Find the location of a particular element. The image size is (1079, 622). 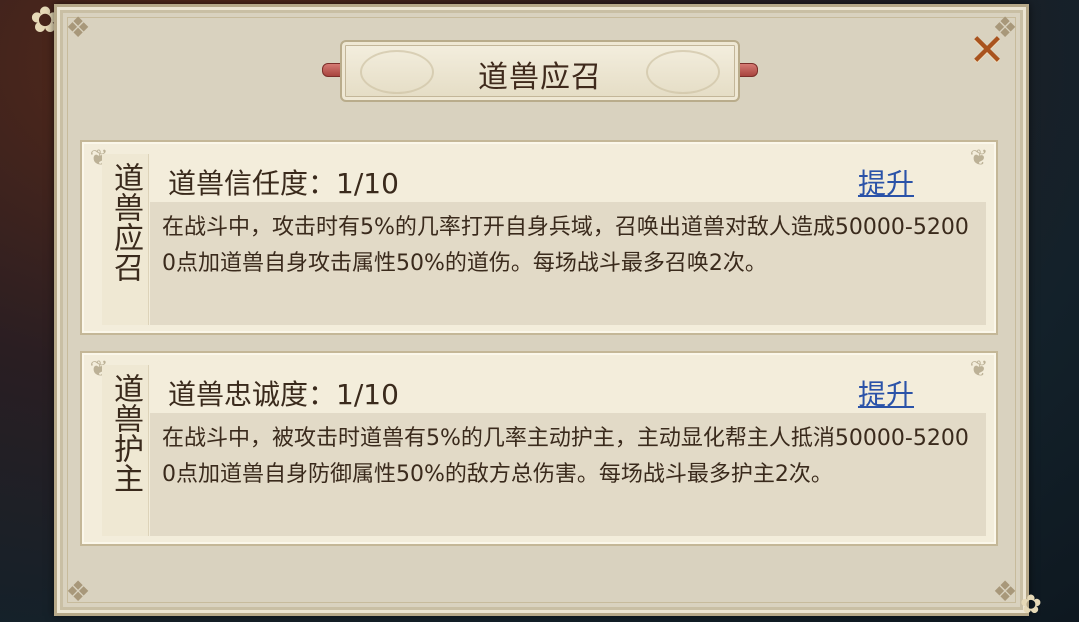

upgrade-trust-link: 提升 is located at coordinates (886, 182).